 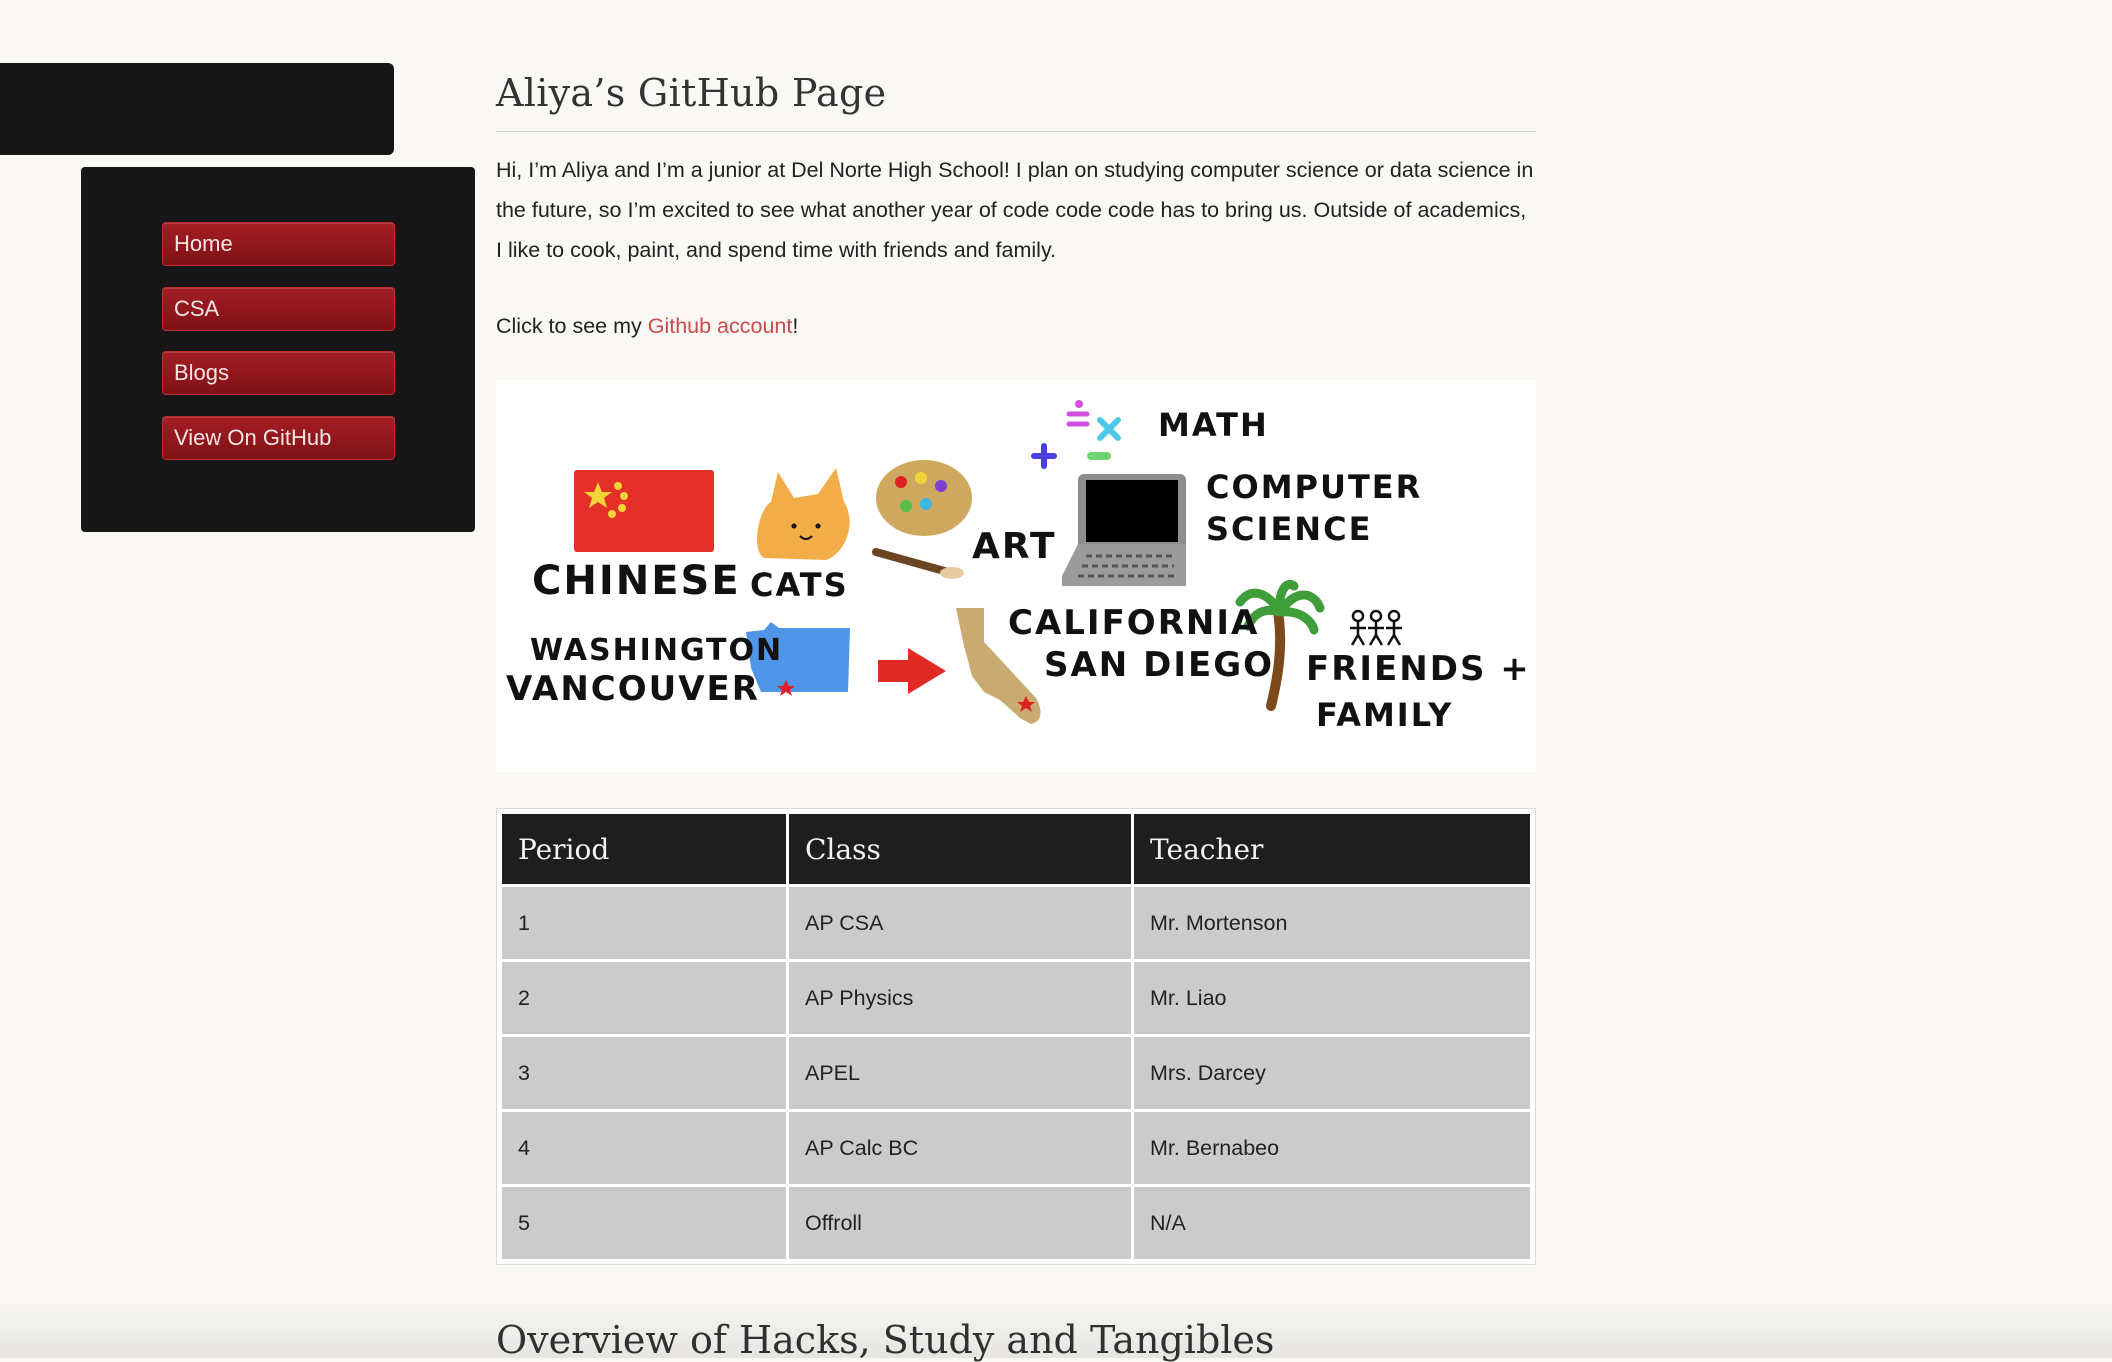 What do you see at coordinates (197, 109) in the screenshot?
I see `header-bar` at bounding box center [197, 109].